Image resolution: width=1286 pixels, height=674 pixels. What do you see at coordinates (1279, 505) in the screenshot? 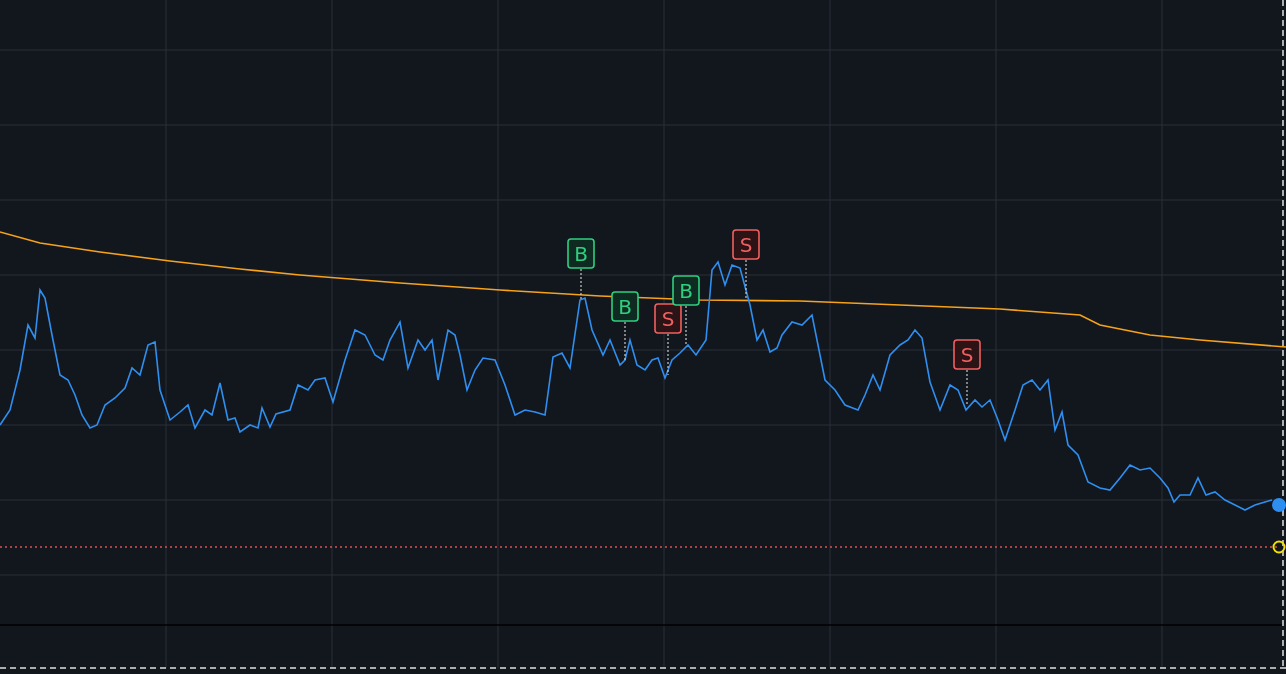
I see `last-price-dot` at bounding box center [1279, 505].